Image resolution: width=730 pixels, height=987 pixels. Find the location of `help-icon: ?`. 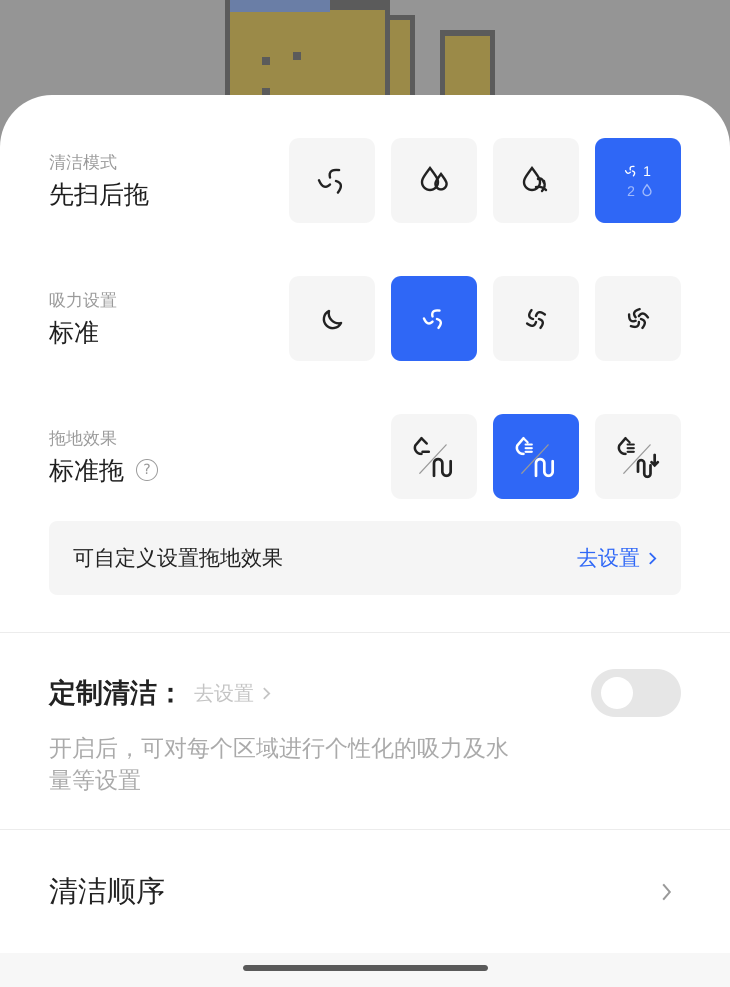

help-icon: ? is located at coordinates (147, 470).